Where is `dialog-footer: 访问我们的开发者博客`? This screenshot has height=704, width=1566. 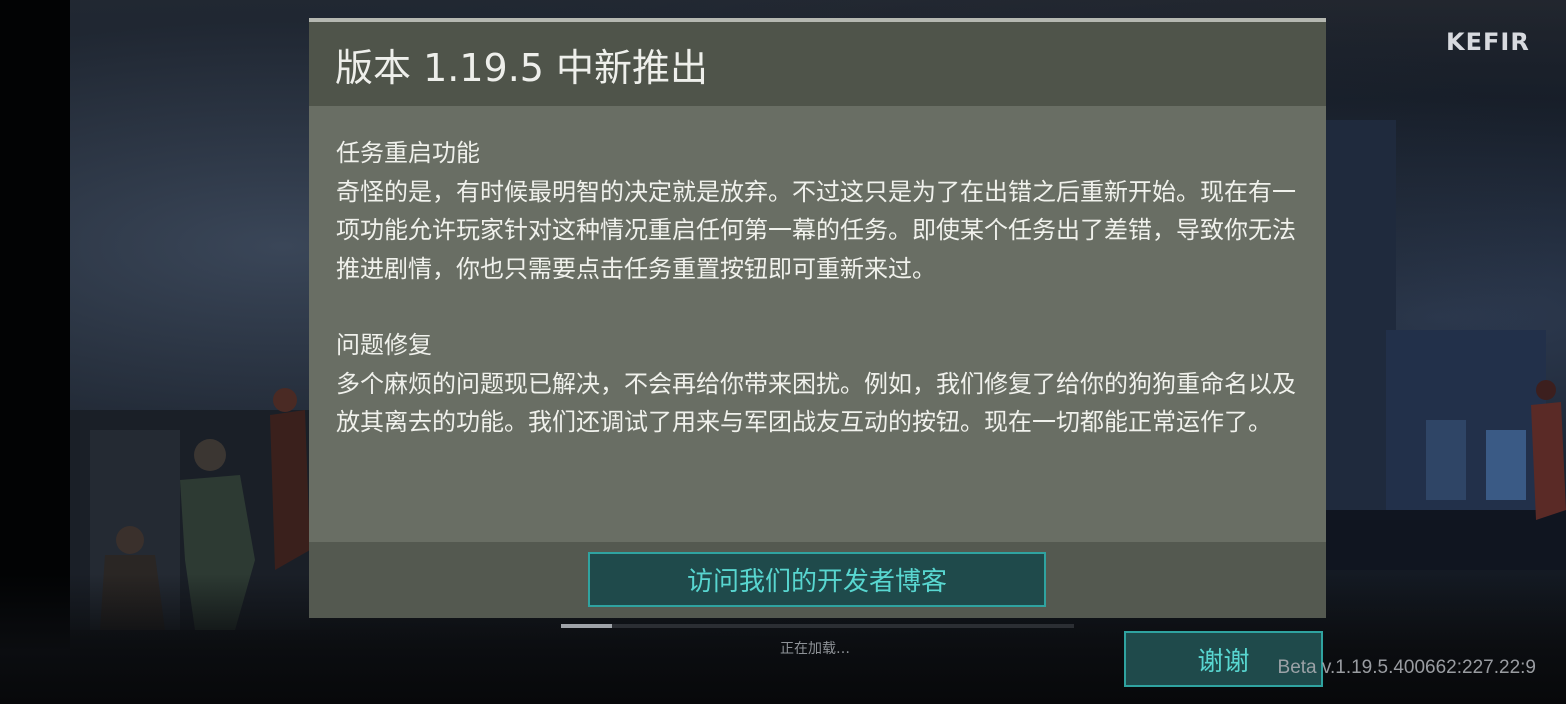 dialog-footer: 访问我们的开发者博客 is located at coordinates (817, 580).